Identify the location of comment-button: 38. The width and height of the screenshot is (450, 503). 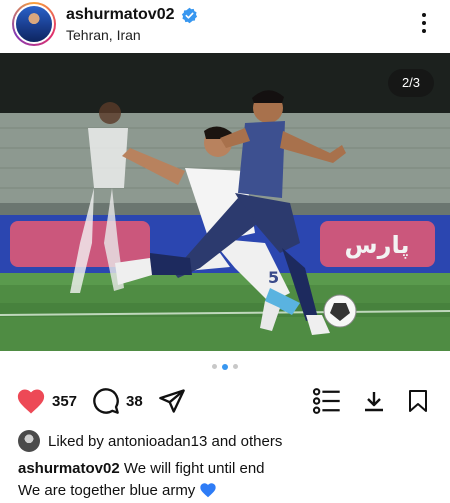
(117, 401).